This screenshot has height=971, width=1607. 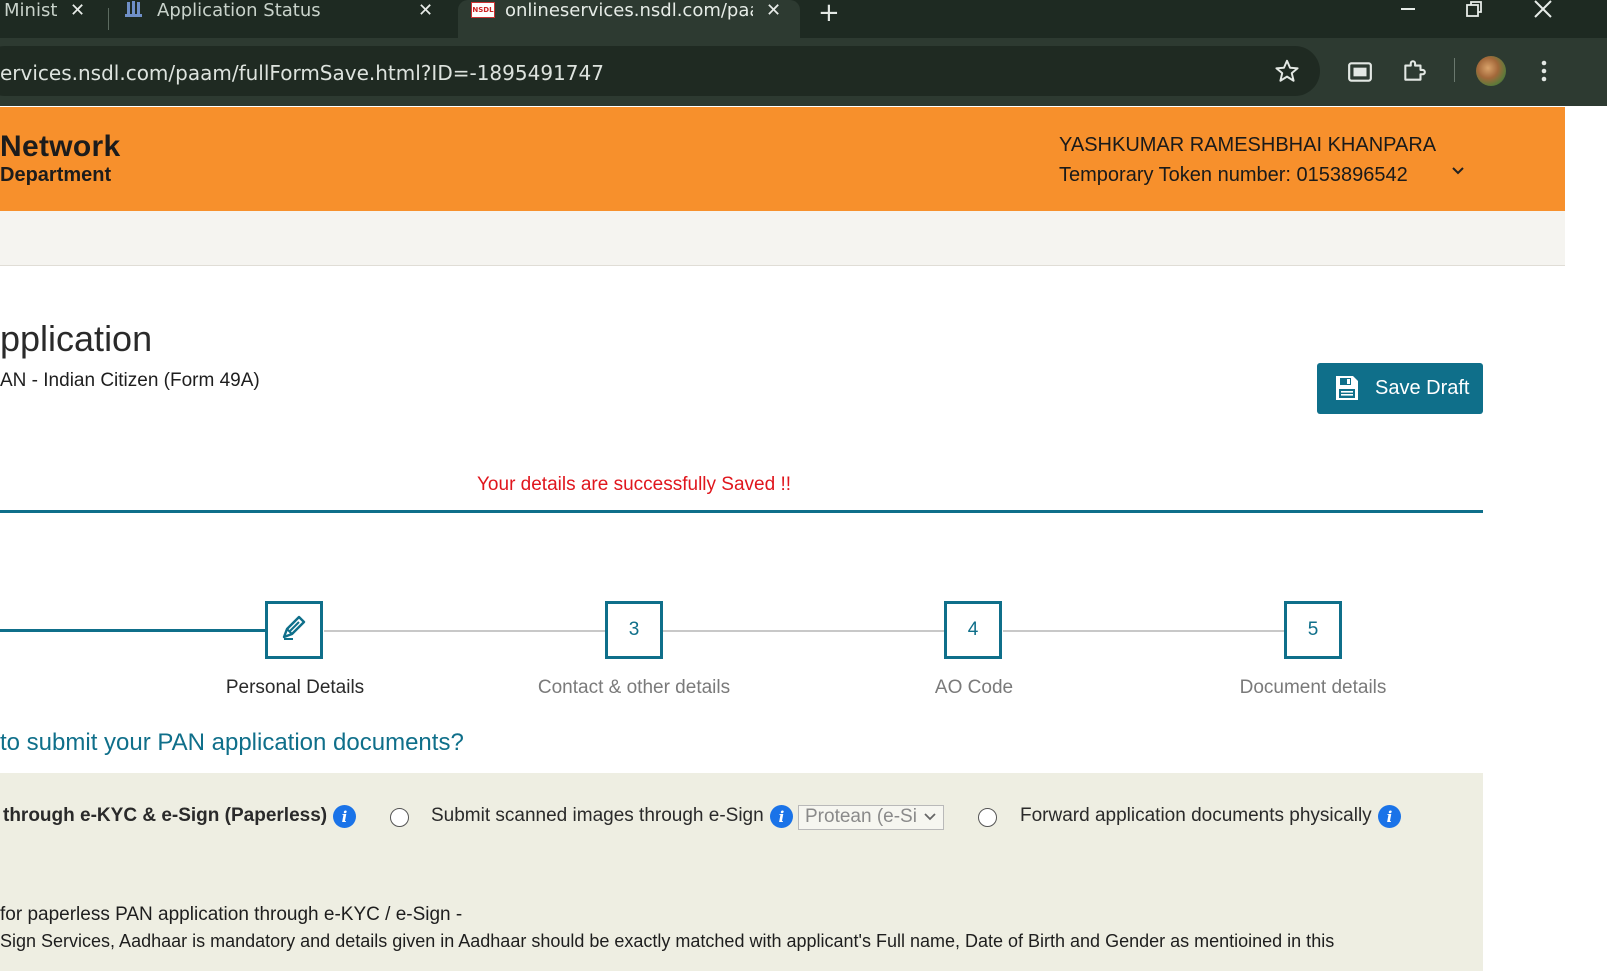 What do you see at coordinates (1233, 175) in the screenshot?
I see `token-number: Temporary Token number: 0153896542` at bounding box center [1233, 175].